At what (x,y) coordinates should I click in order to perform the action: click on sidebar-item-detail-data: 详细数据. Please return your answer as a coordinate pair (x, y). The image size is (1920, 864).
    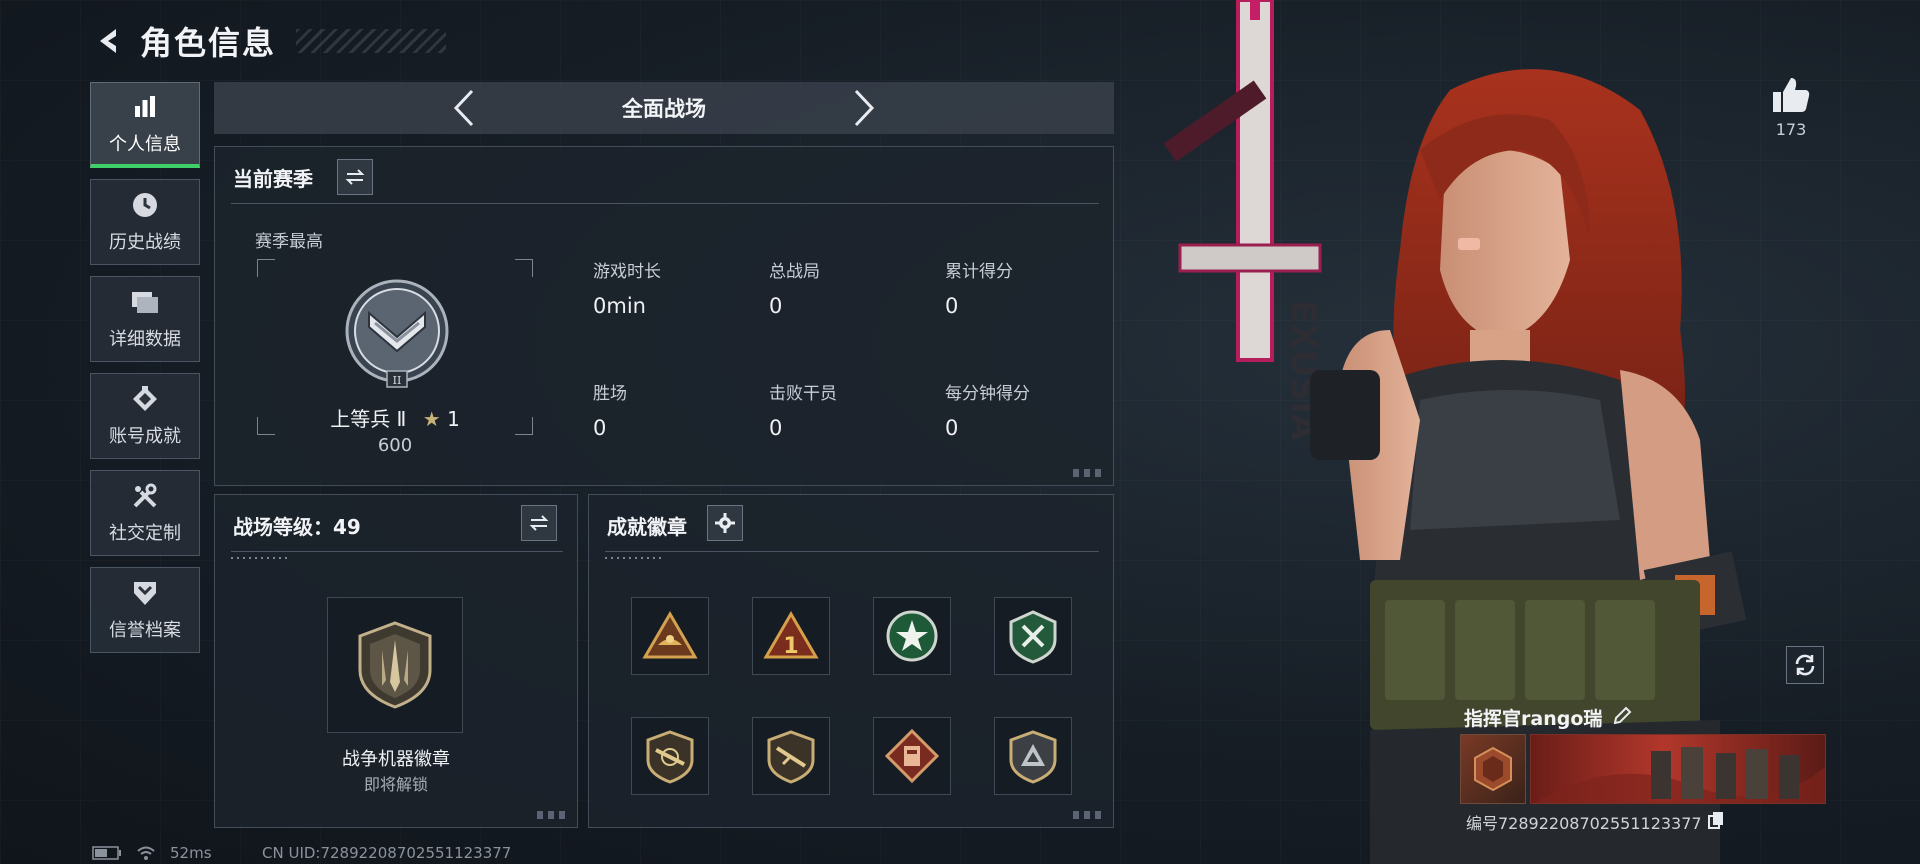
    Looking at the image, I should click on (145, 319).